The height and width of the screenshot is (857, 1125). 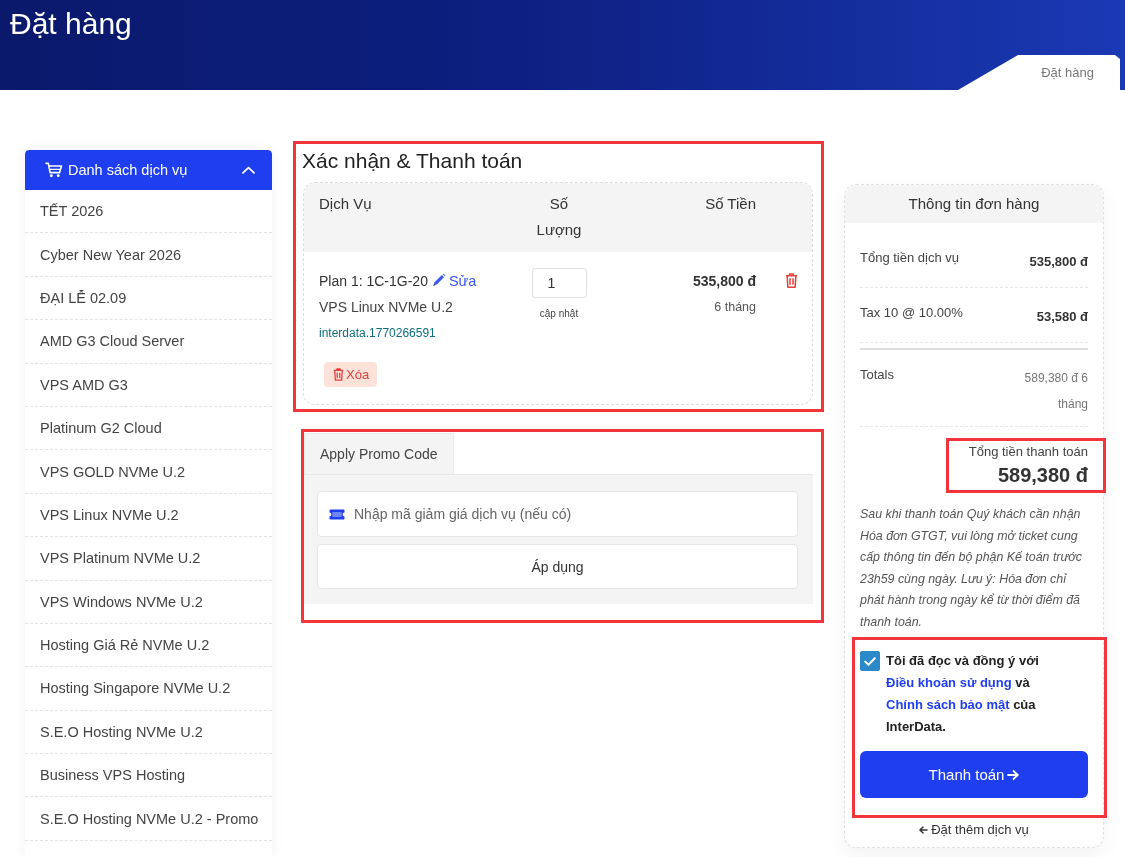 What do you see at coordinates (559, 314) in the screenshot?
I see `update-link: cập nhật` at bounding box center [559, 314].